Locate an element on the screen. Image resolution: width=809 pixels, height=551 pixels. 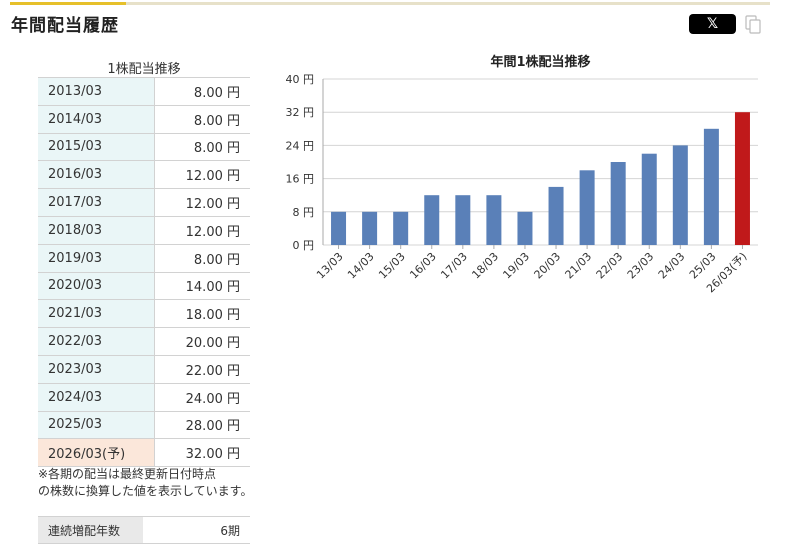
dividend-table-title: 1株配当推移 is located at coordinates (144, 69).